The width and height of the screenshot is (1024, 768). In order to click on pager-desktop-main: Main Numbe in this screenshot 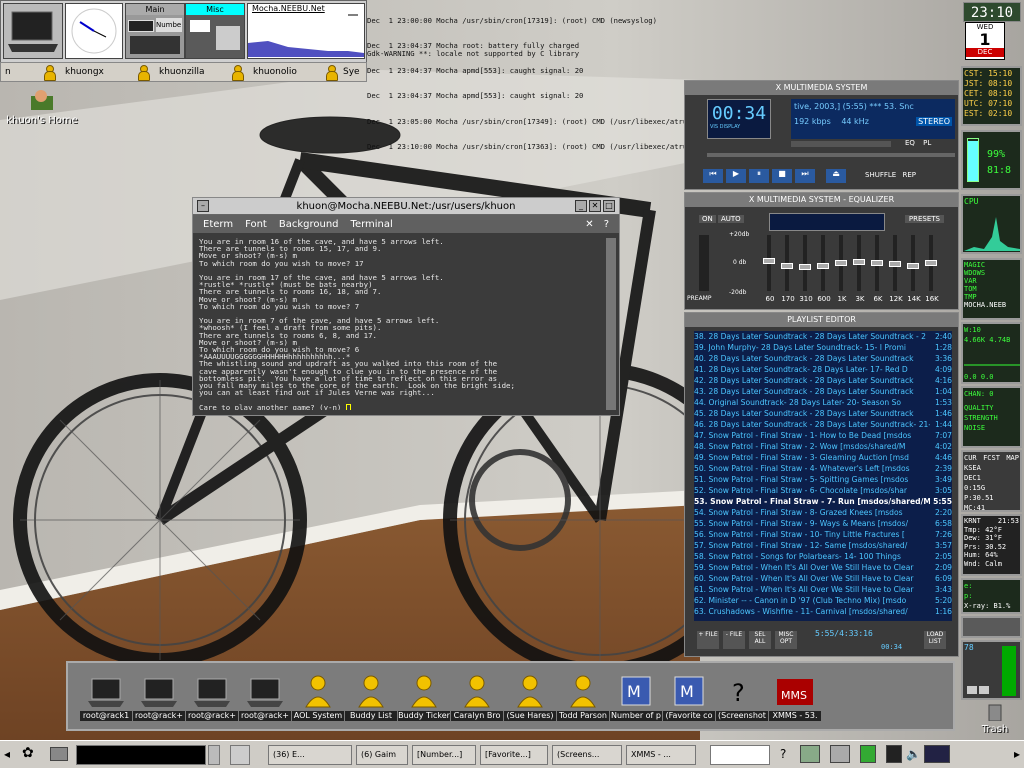, I will do `click(155, 31)`.